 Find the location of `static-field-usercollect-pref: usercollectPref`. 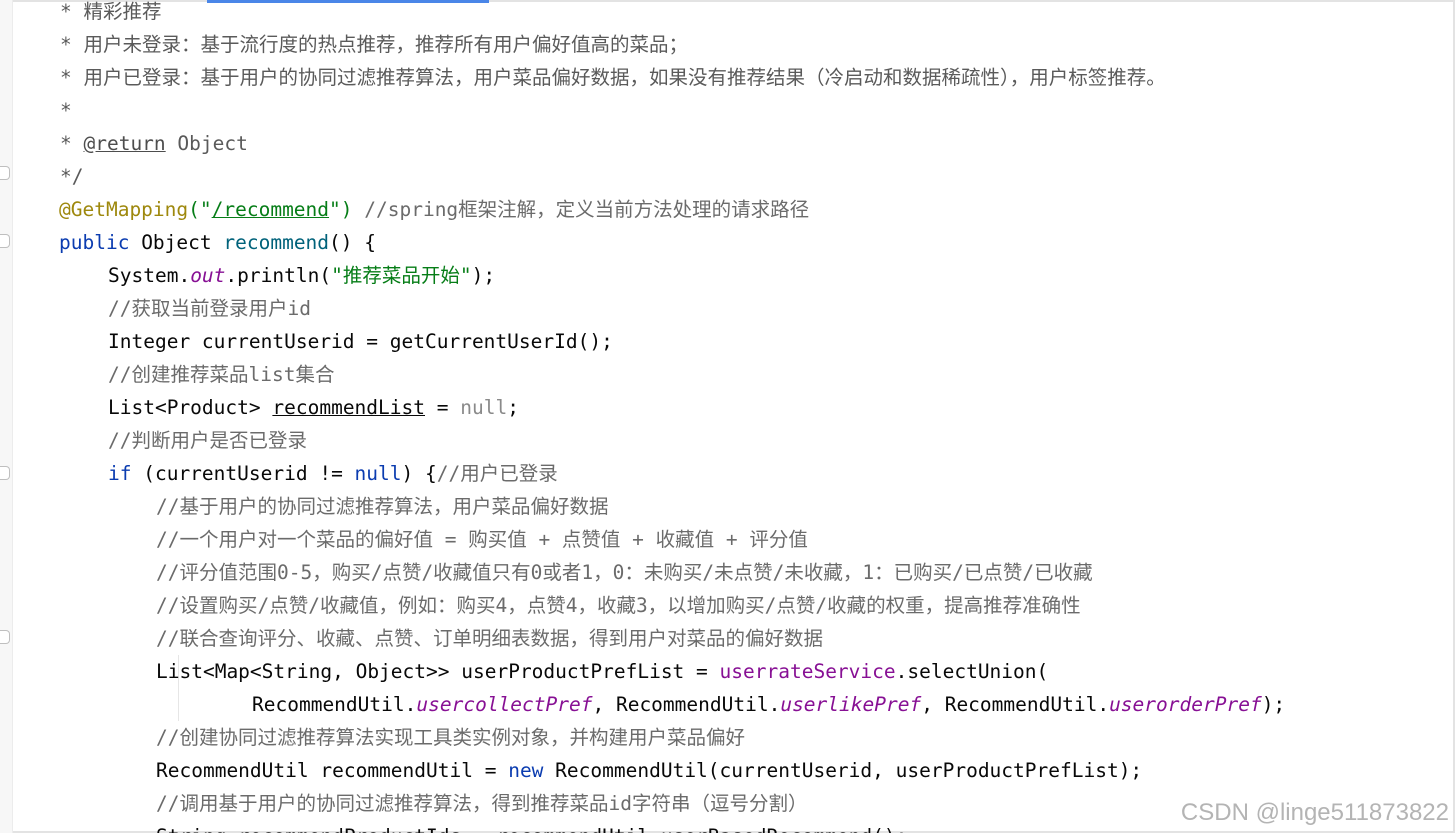

static-field-usercollect-pref: usercollectPref is located at coordinates (504, 704).